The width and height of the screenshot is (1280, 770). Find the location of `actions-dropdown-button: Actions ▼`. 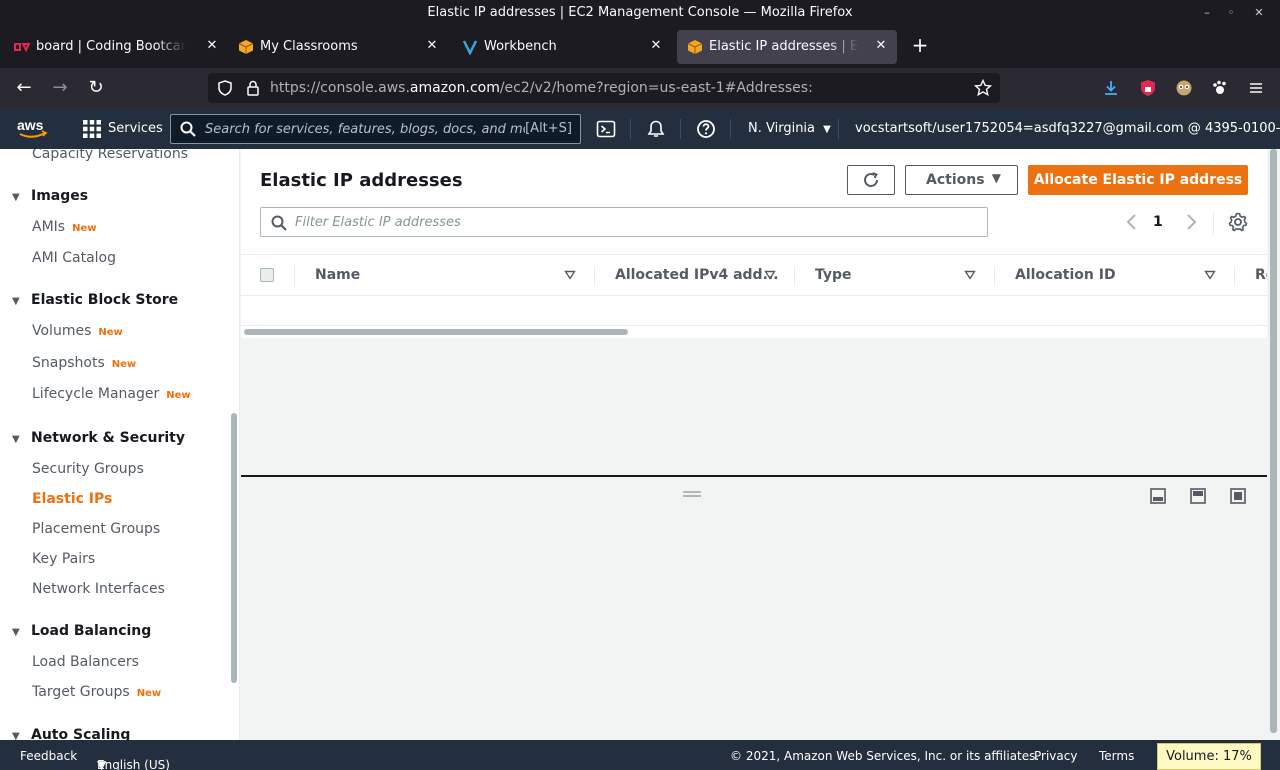

actions-dropdown-button: Actions ▼ is located at coordinates (961, 180).